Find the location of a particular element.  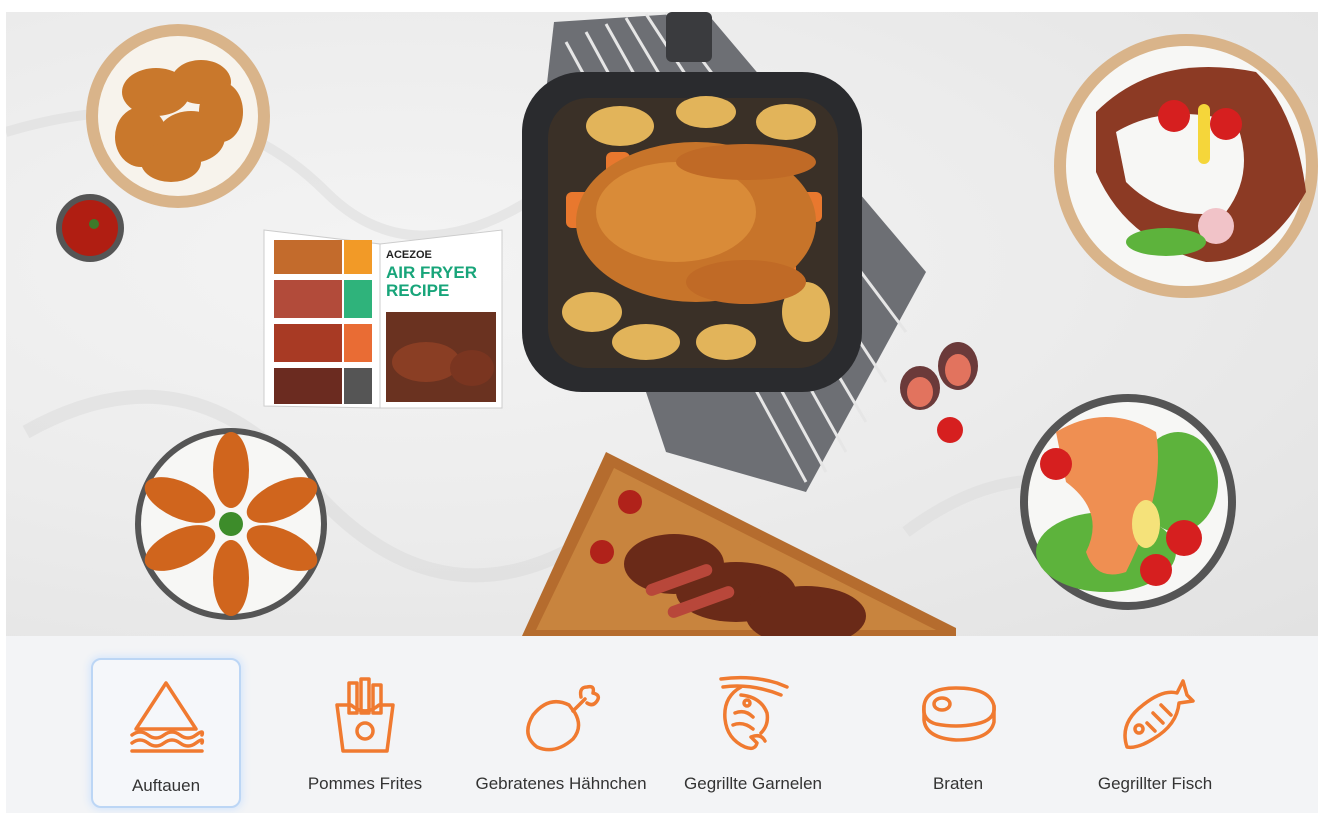

fried-chicken-bowl is located at coordinates (178, 116).